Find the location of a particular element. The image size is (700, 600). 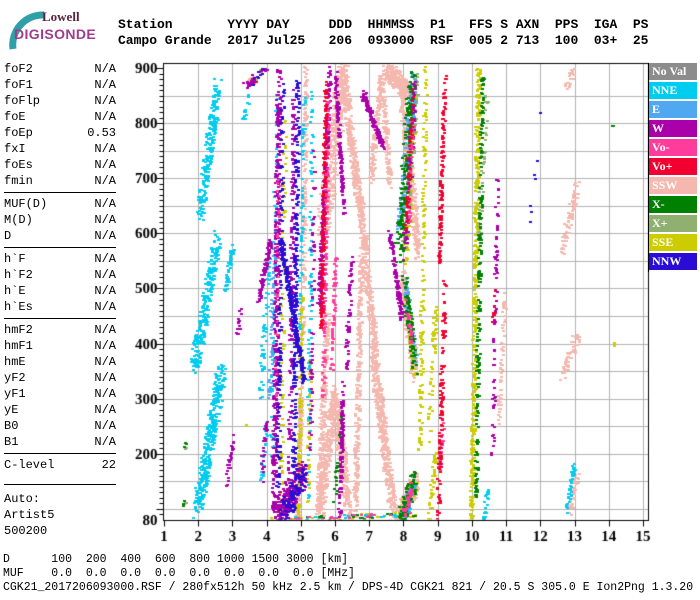

auto-scaler-info: 500200 is located at coordinates (26, 531).